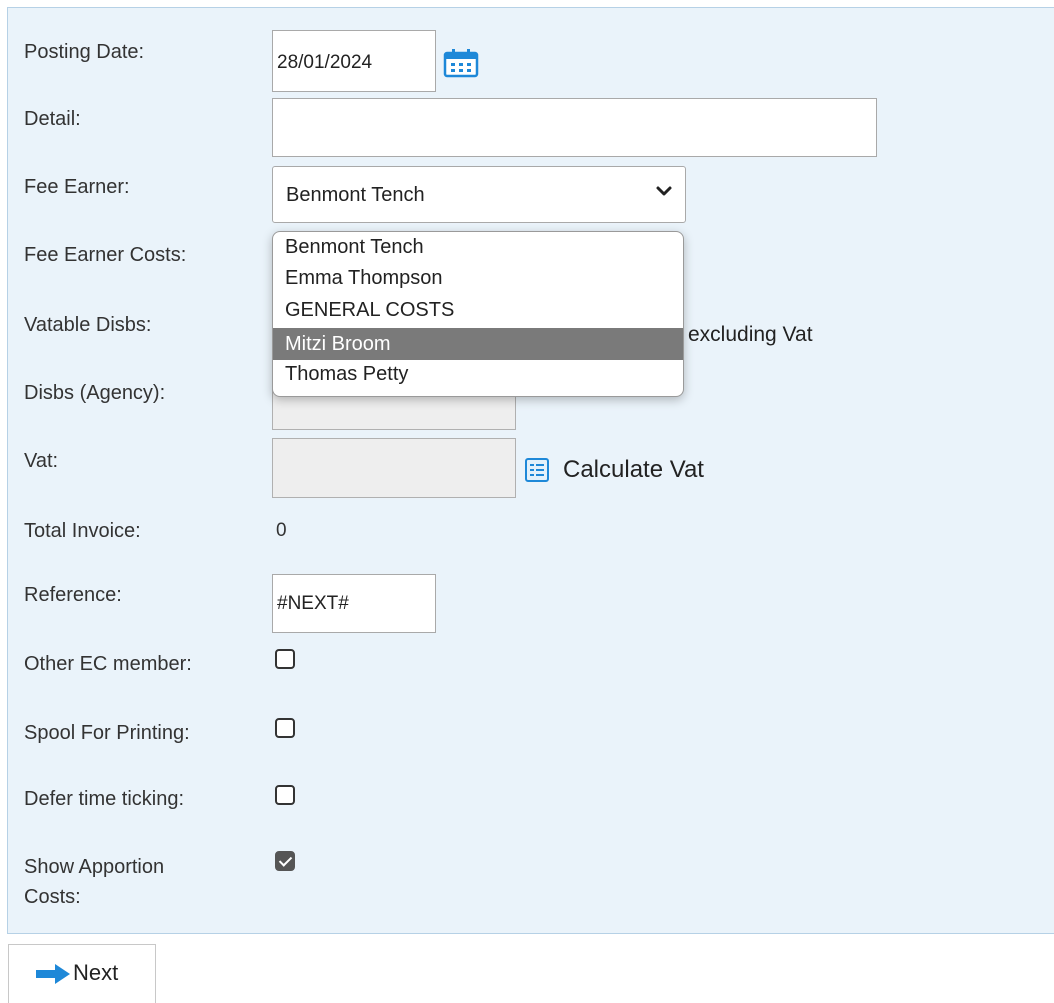  I want to click on vatable-disbs-label: Vatable Disbs:, so click(88, 325).